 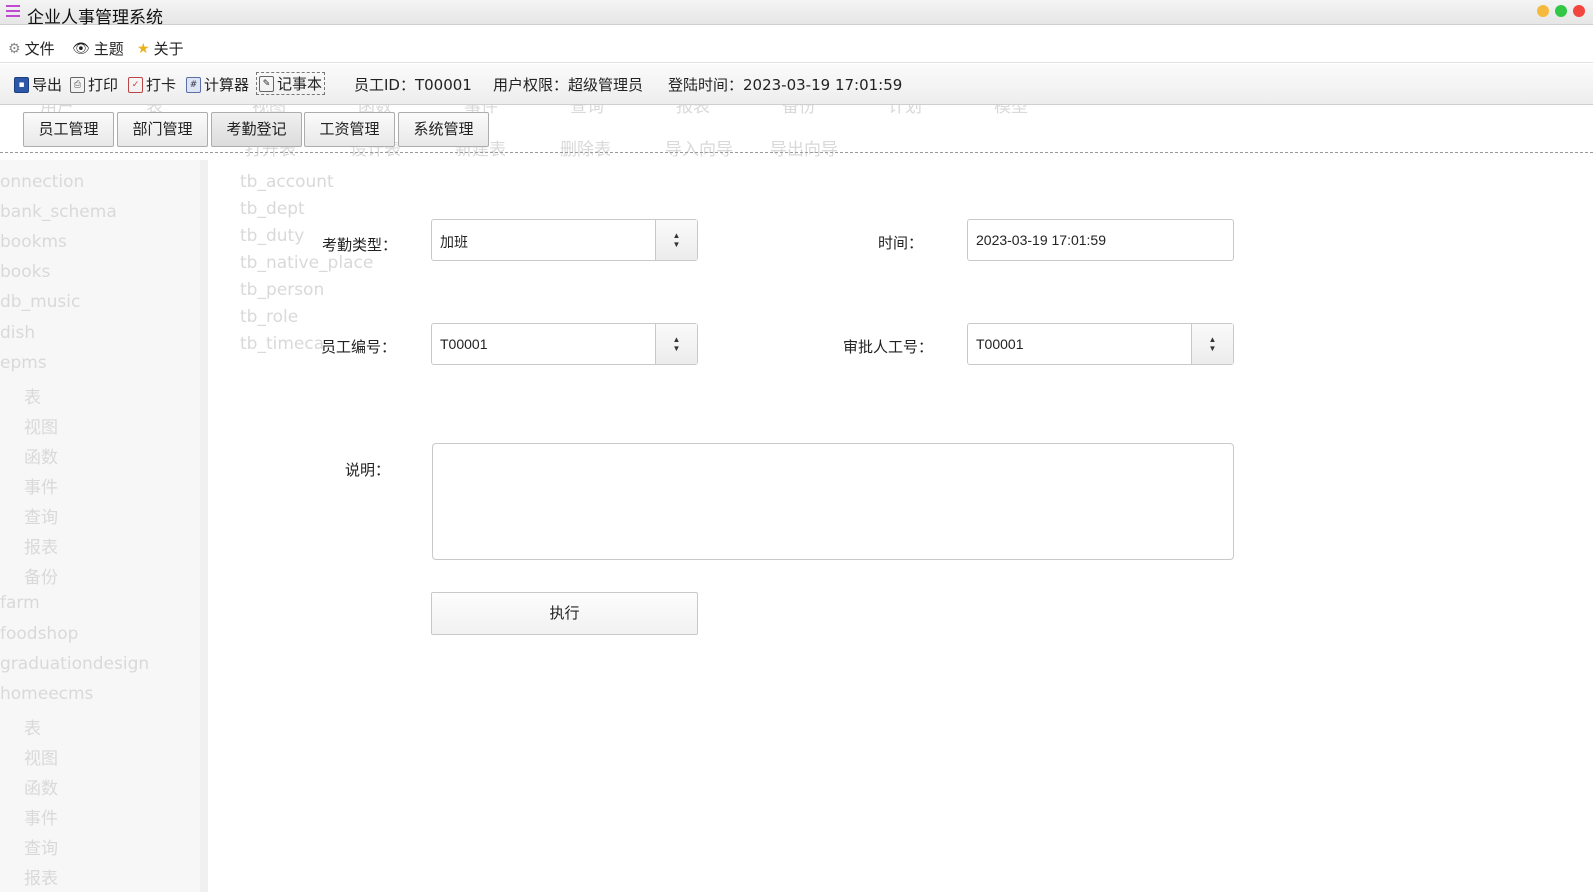 What do you see at coordinates (796, 47) in the screenshot?
I see `menu-bar: ⚙ 文件 👁 主题 ★ 关于` at bounding box center [796, 47].